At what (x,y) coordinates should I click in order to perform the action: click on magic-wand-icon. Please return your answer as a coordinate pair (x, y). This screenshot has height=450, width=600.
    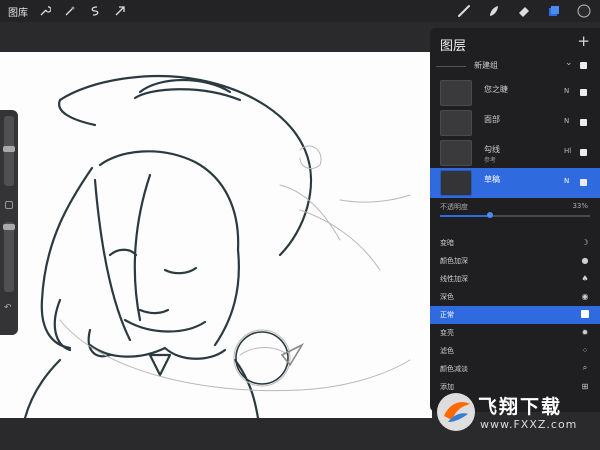
    Looking at the image, I should click on (70, 11).